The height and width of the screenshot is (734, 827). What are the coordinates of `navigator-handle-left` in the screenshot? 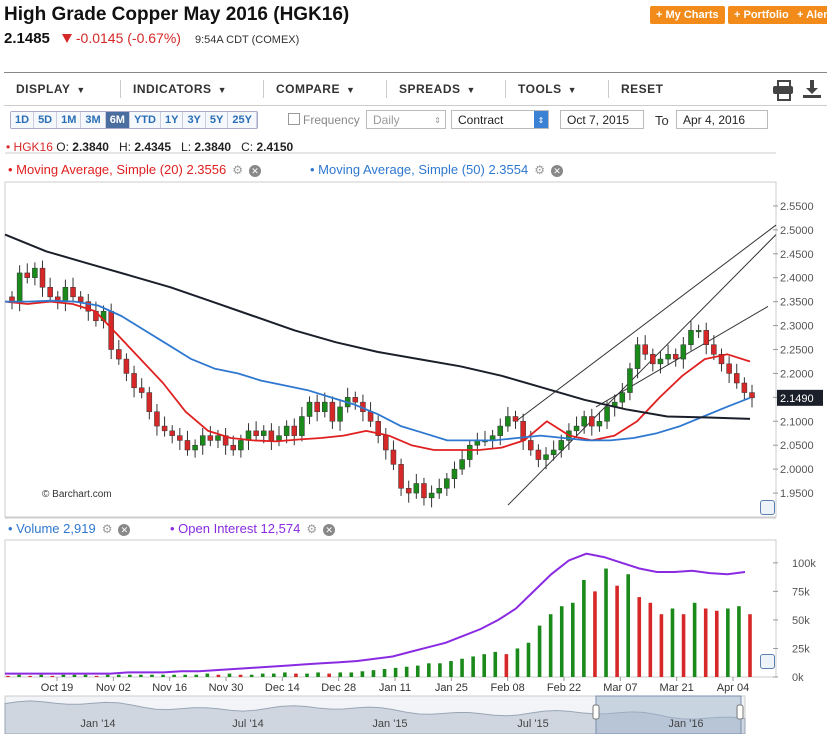 It's located at (596, 712).